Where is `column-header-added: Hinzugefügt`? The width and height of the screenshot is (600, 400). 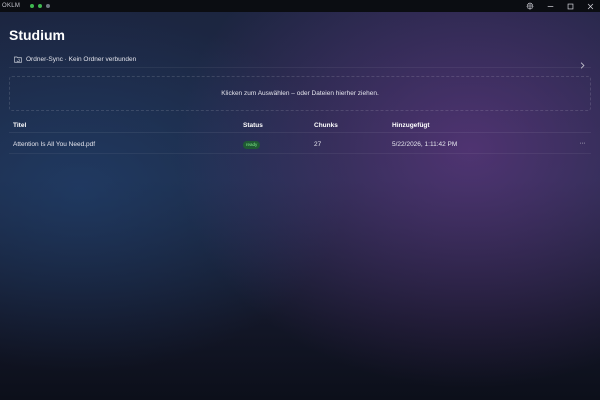 column-header-added: Hinzugefügt is located at coordinates (411, 125).